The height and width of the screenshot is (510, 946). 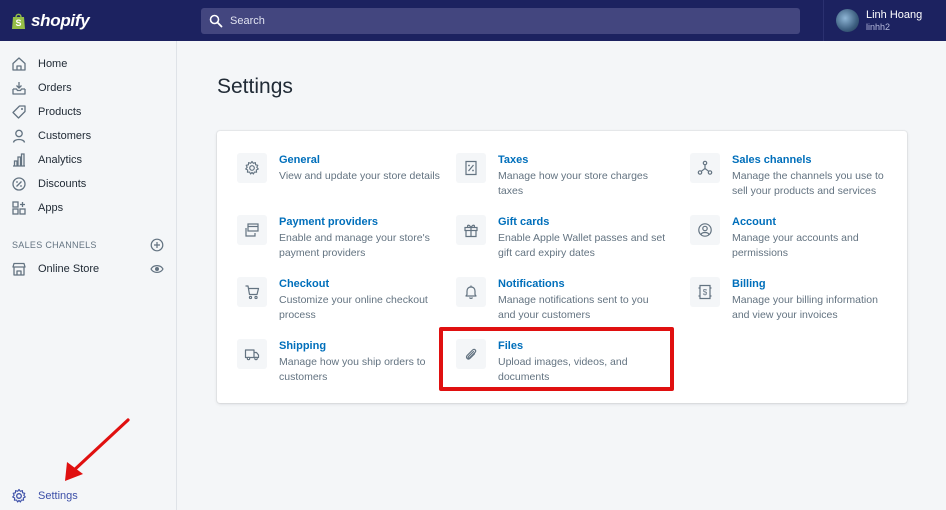 I want to click on sidebar-item-label: Analytics, so click(x=60, y=160).